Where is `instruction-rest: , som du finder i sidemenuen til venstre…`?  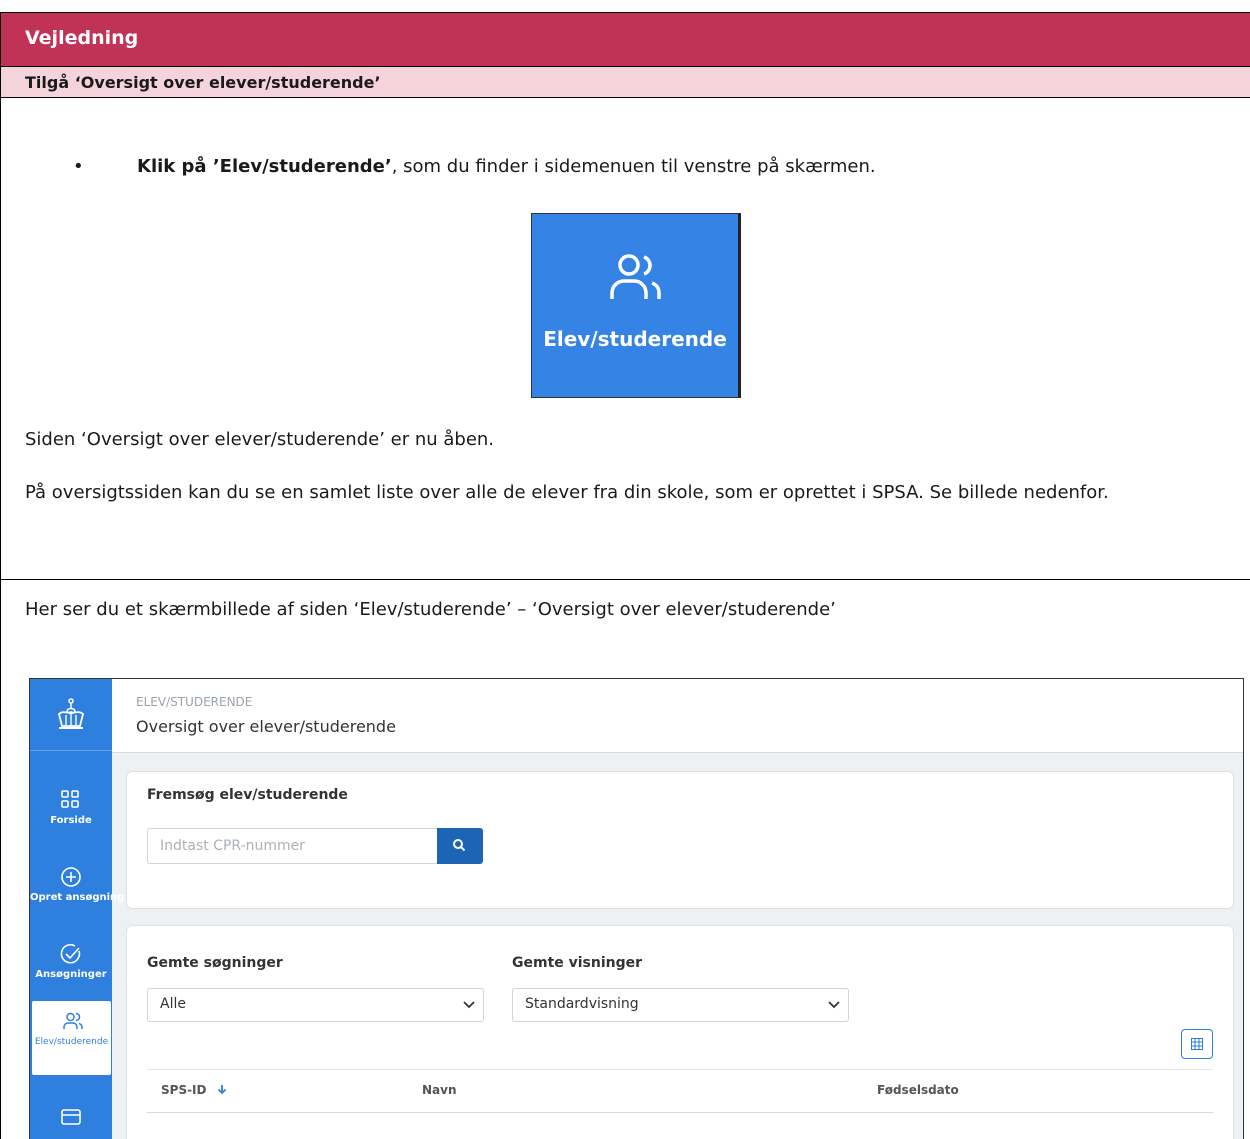 instruction-rest: , som du finder i sidemenuen til venstre… is located at coordinates (633, 166).